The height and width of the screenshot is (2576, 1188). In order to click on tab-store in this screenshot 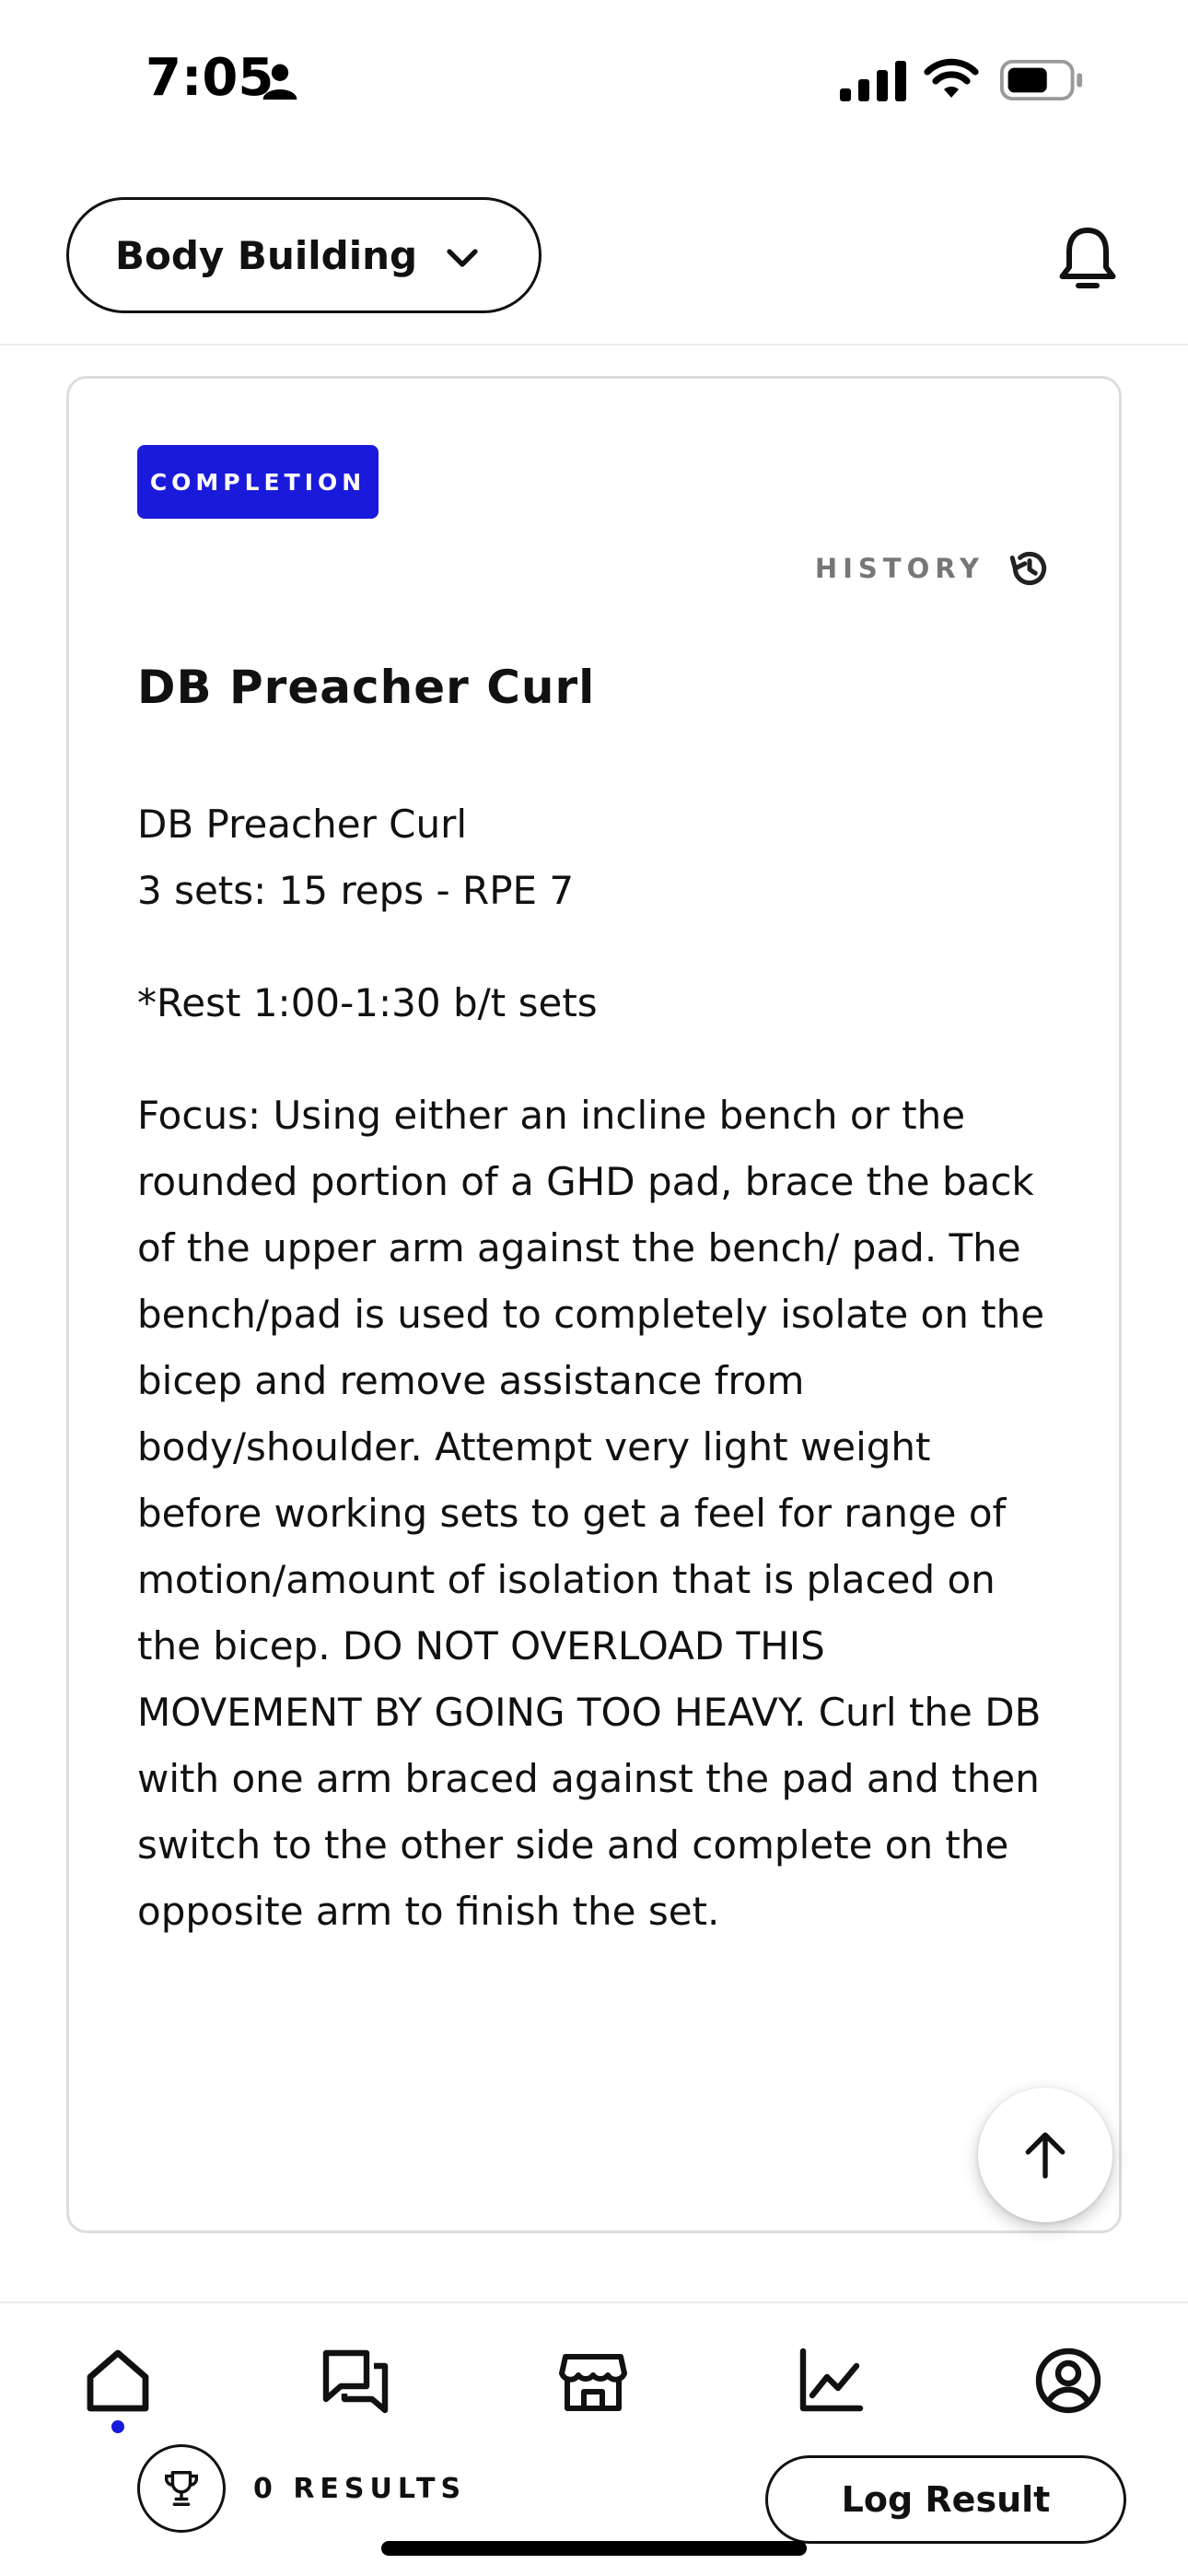, I will do `click(593, 2381)`.